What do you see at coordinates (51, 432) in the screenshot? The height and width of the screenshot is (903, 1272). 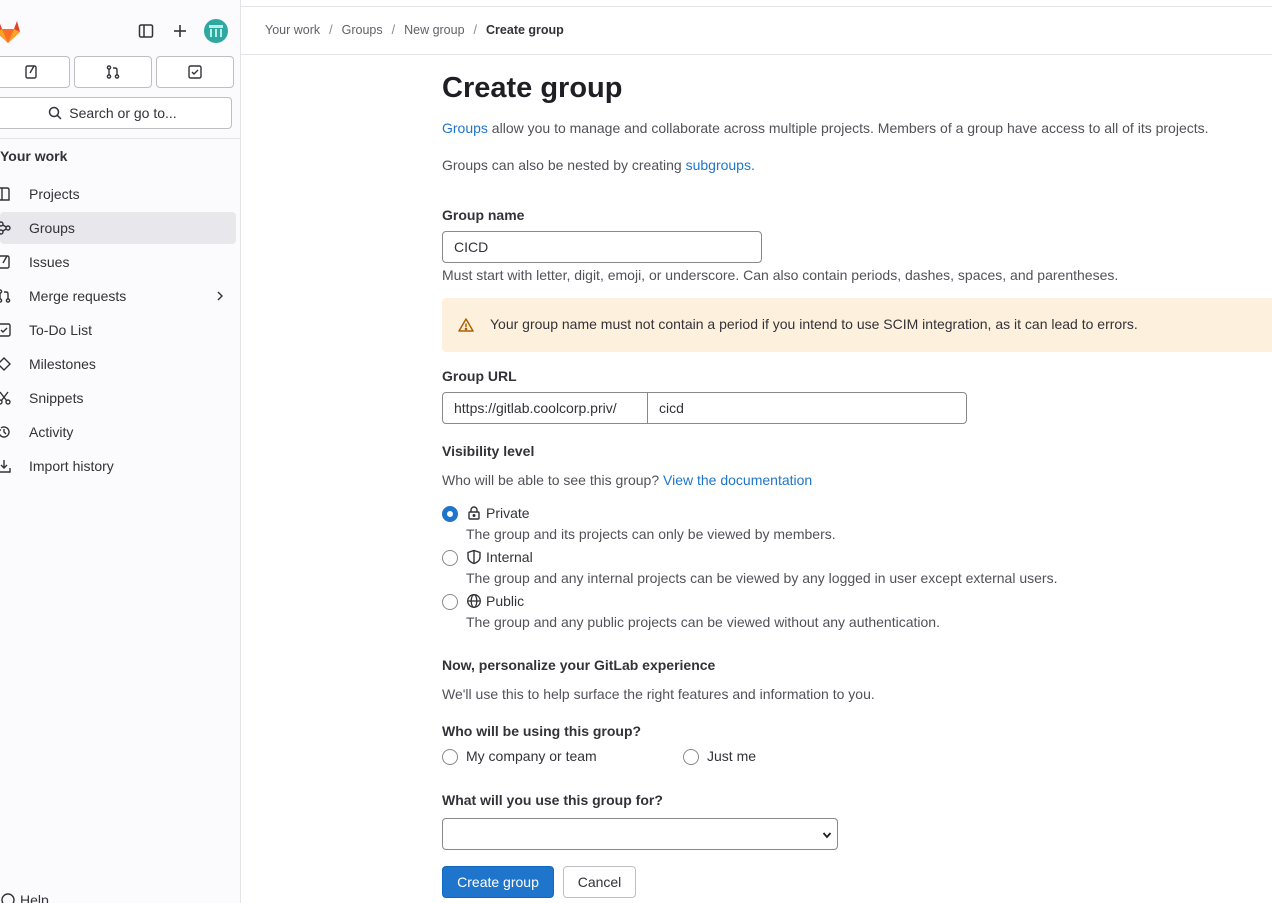 I see `sidebar-item-label: Activity` at bounding box center [51, 432].